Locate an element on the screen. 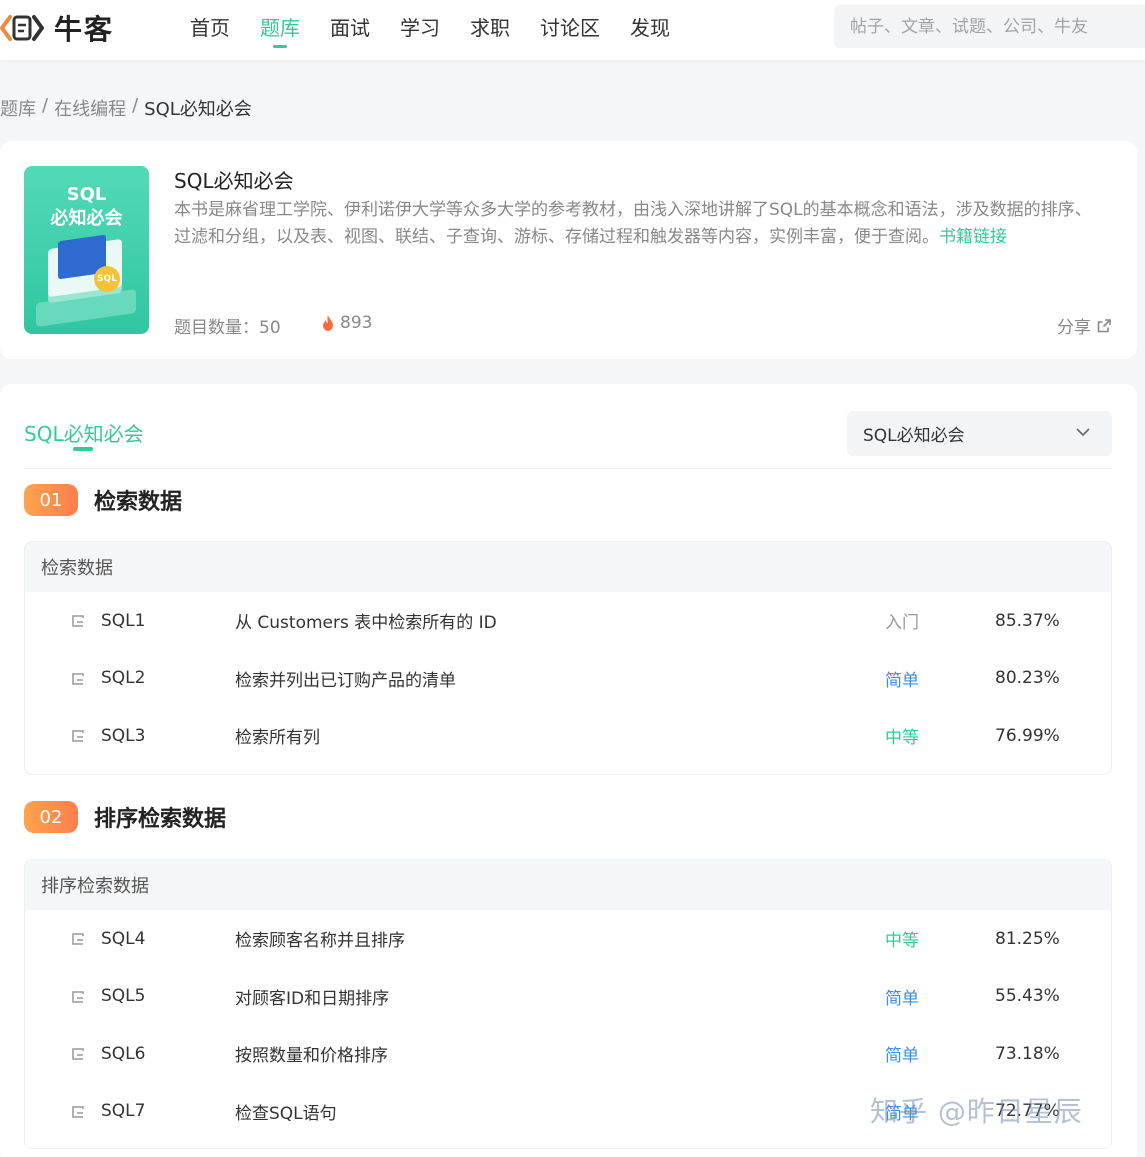 This screenshot has height=1157, width=1145. logo-icon is located at coordinates (22, 28).